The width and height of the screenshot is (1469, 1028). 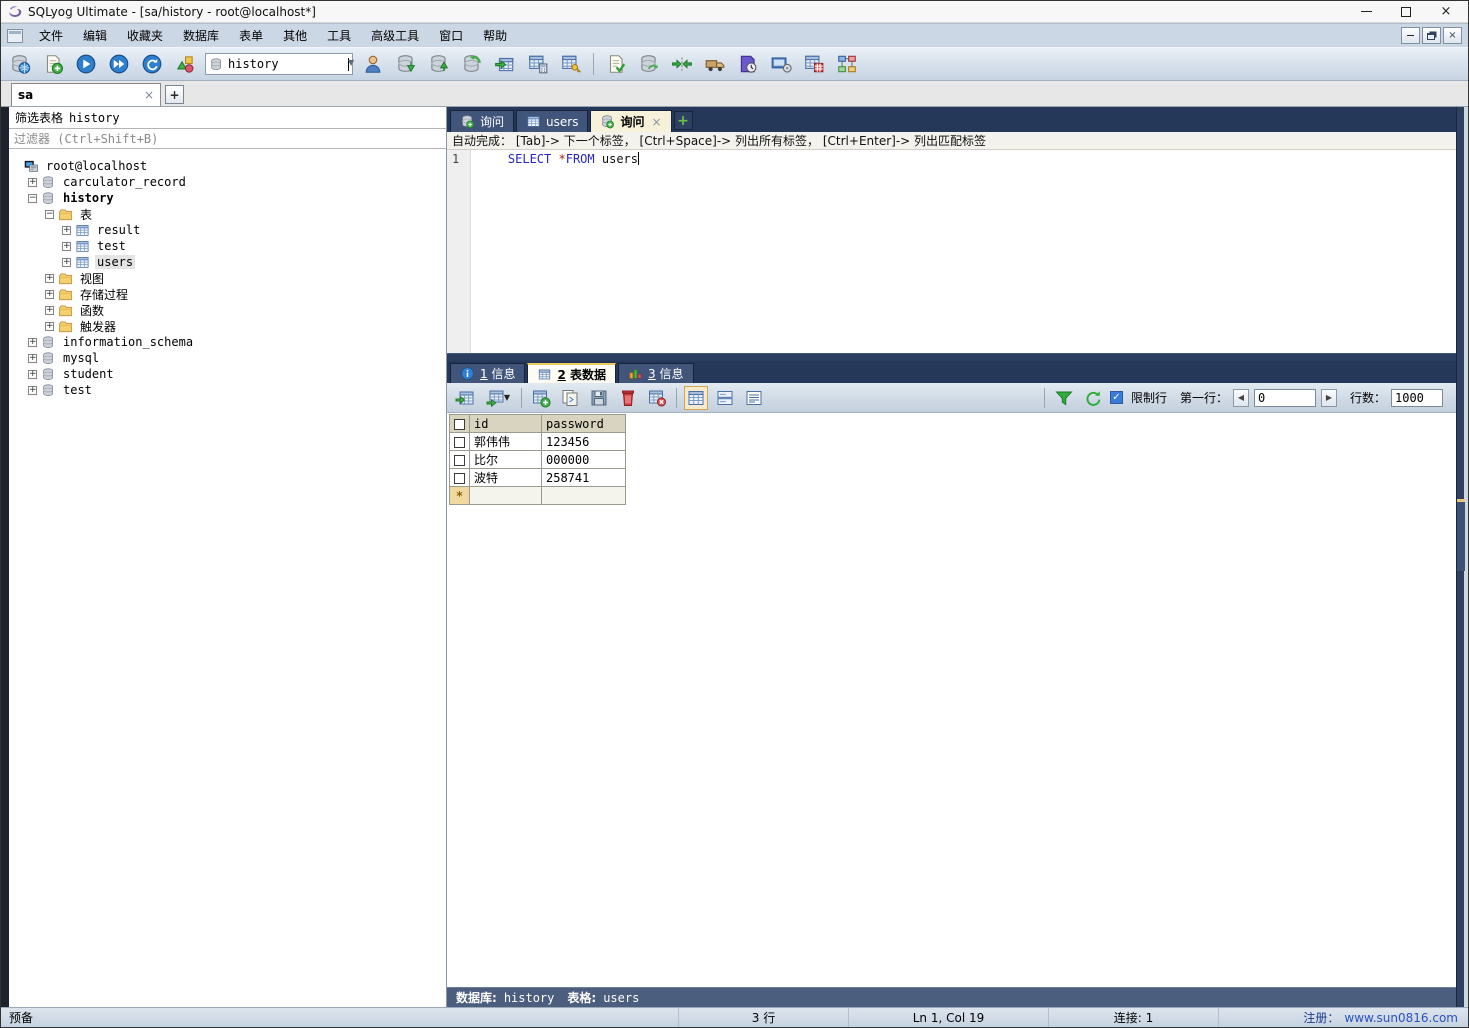 What do you see at coordinates (715, 64) in the screenshot?
I see `data-migration-button` at bounding box center [715, 64].